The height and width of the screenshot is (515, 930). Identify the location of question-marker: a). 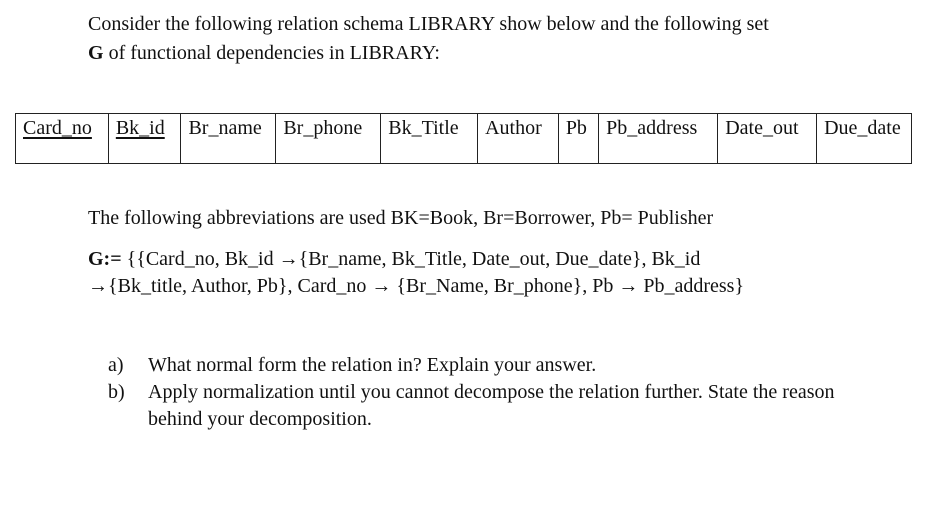
(116, 365).